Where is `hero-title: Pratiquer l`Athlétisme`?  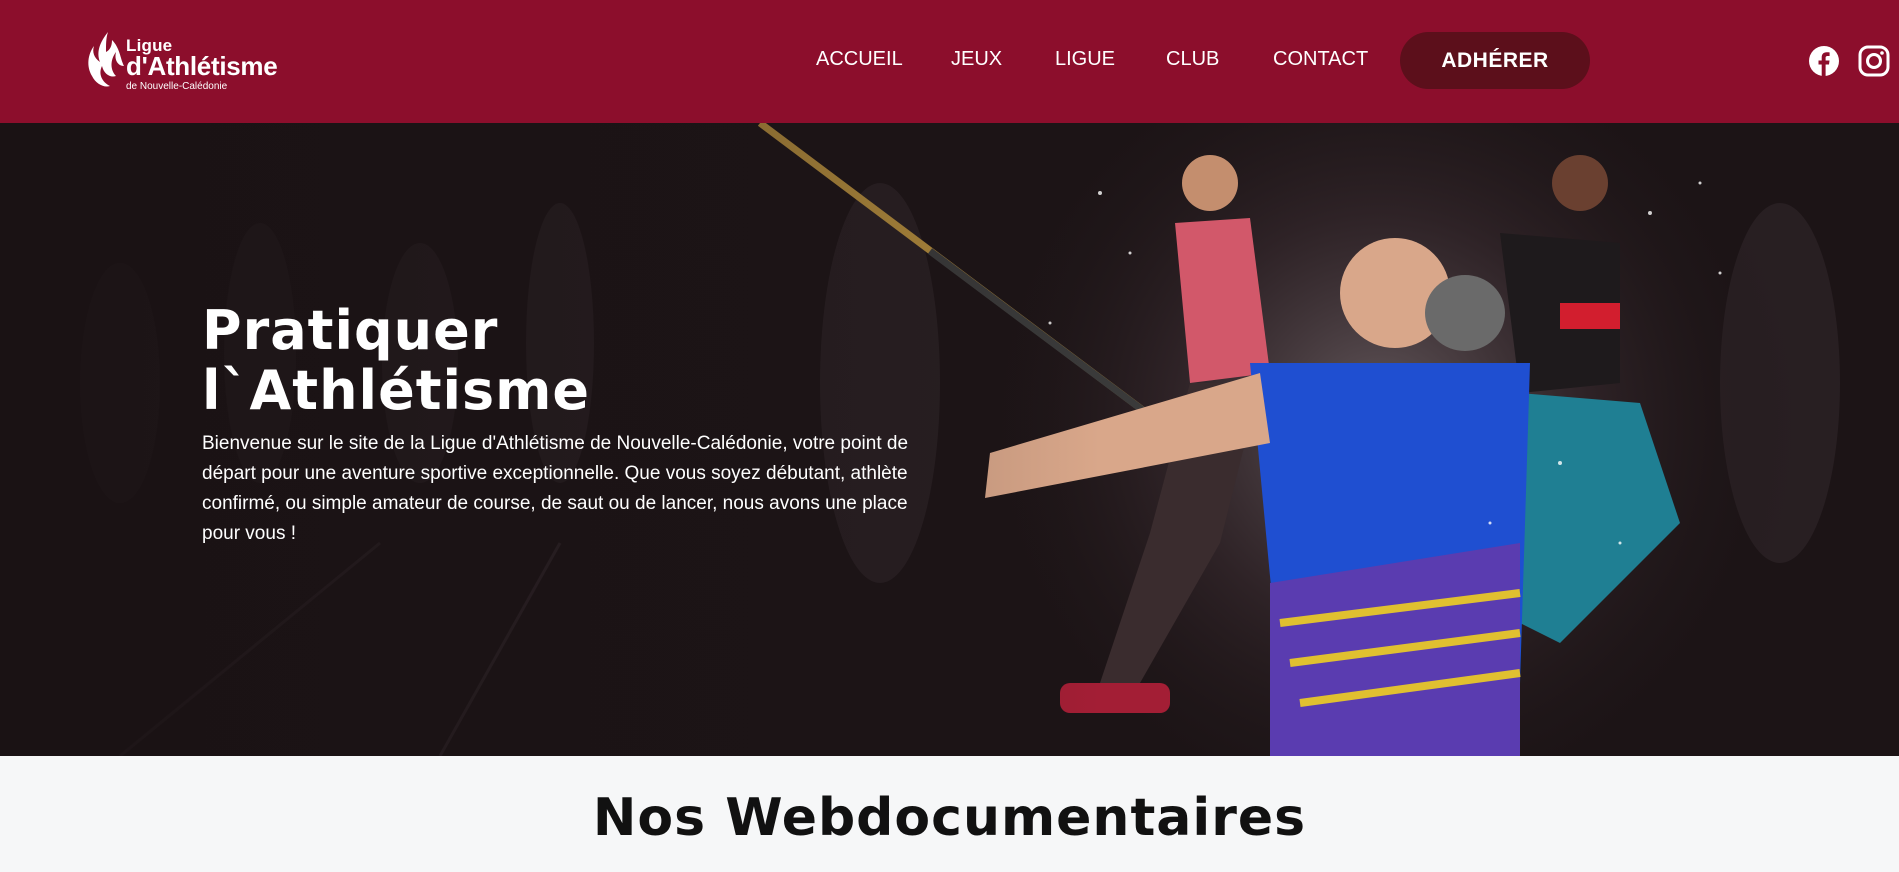
hero-title: Pratiquer l`Athlétisme is located at coordinates (396, 361).